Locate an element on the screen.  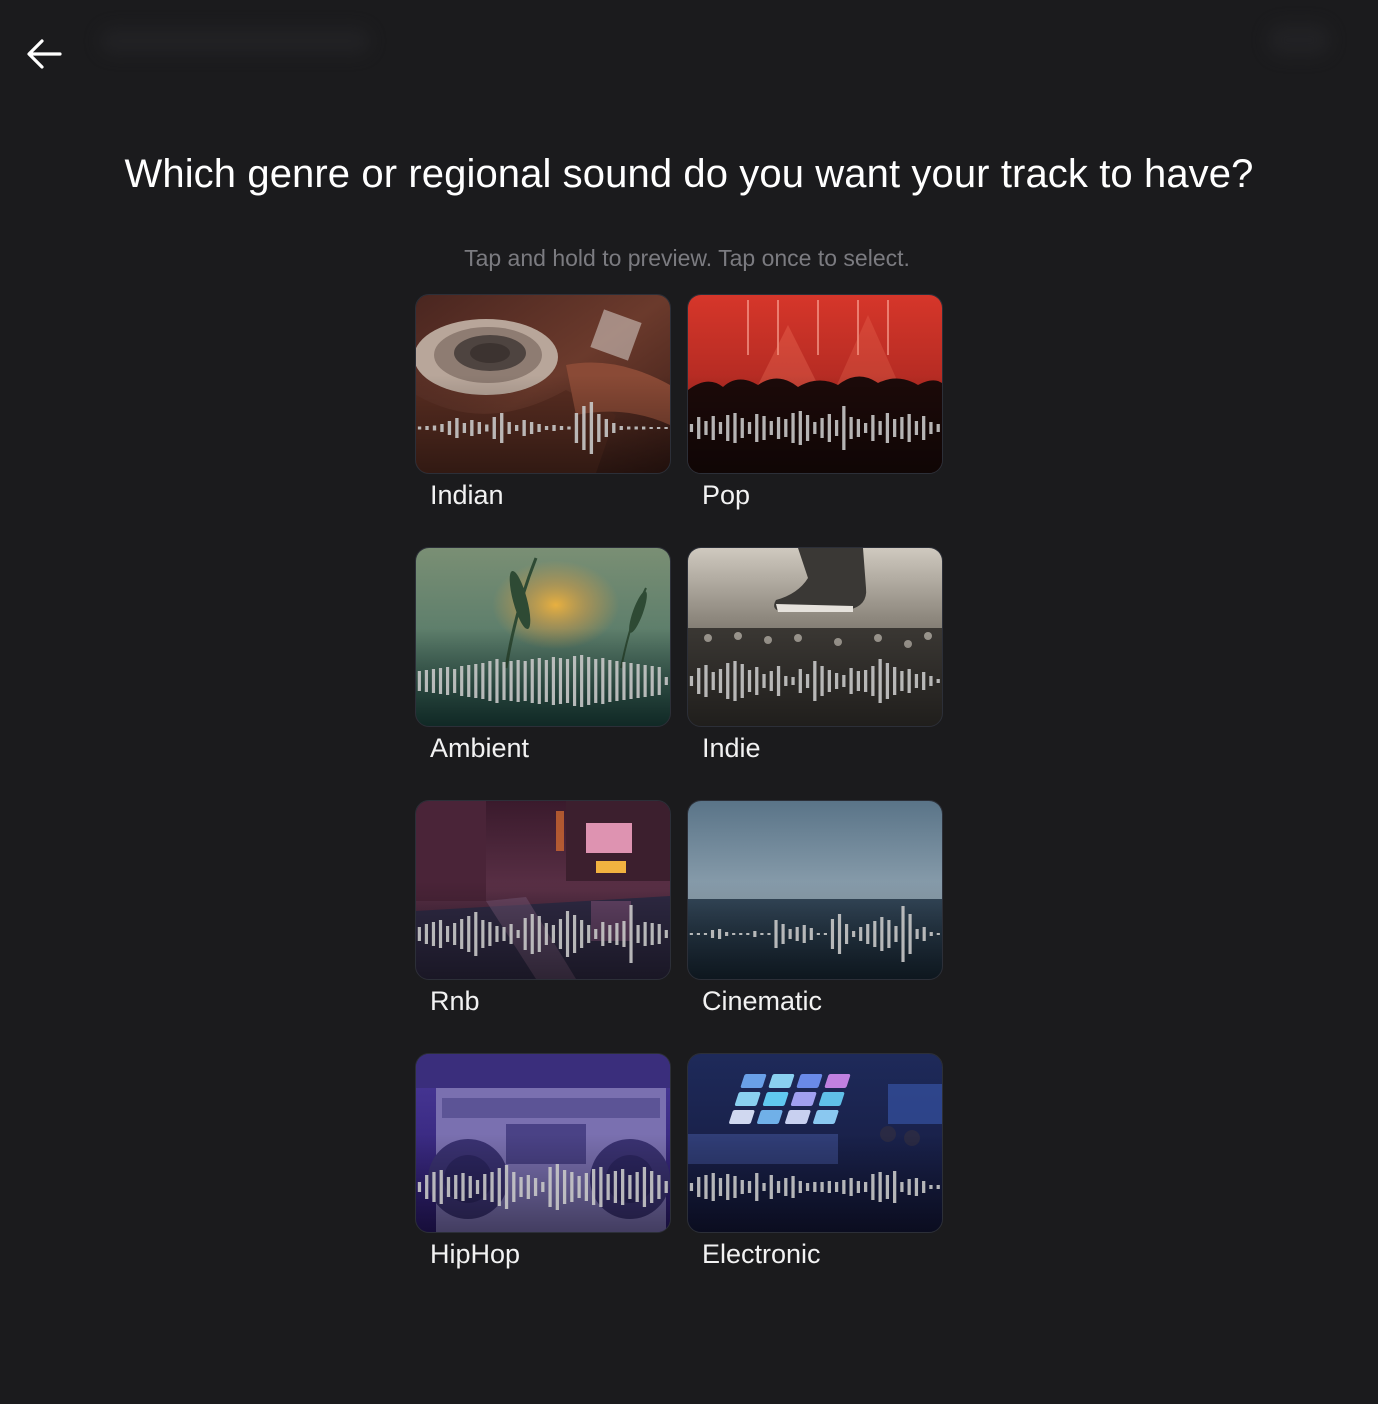
genre-label: HipHop is located at coordinates (475, 1254).